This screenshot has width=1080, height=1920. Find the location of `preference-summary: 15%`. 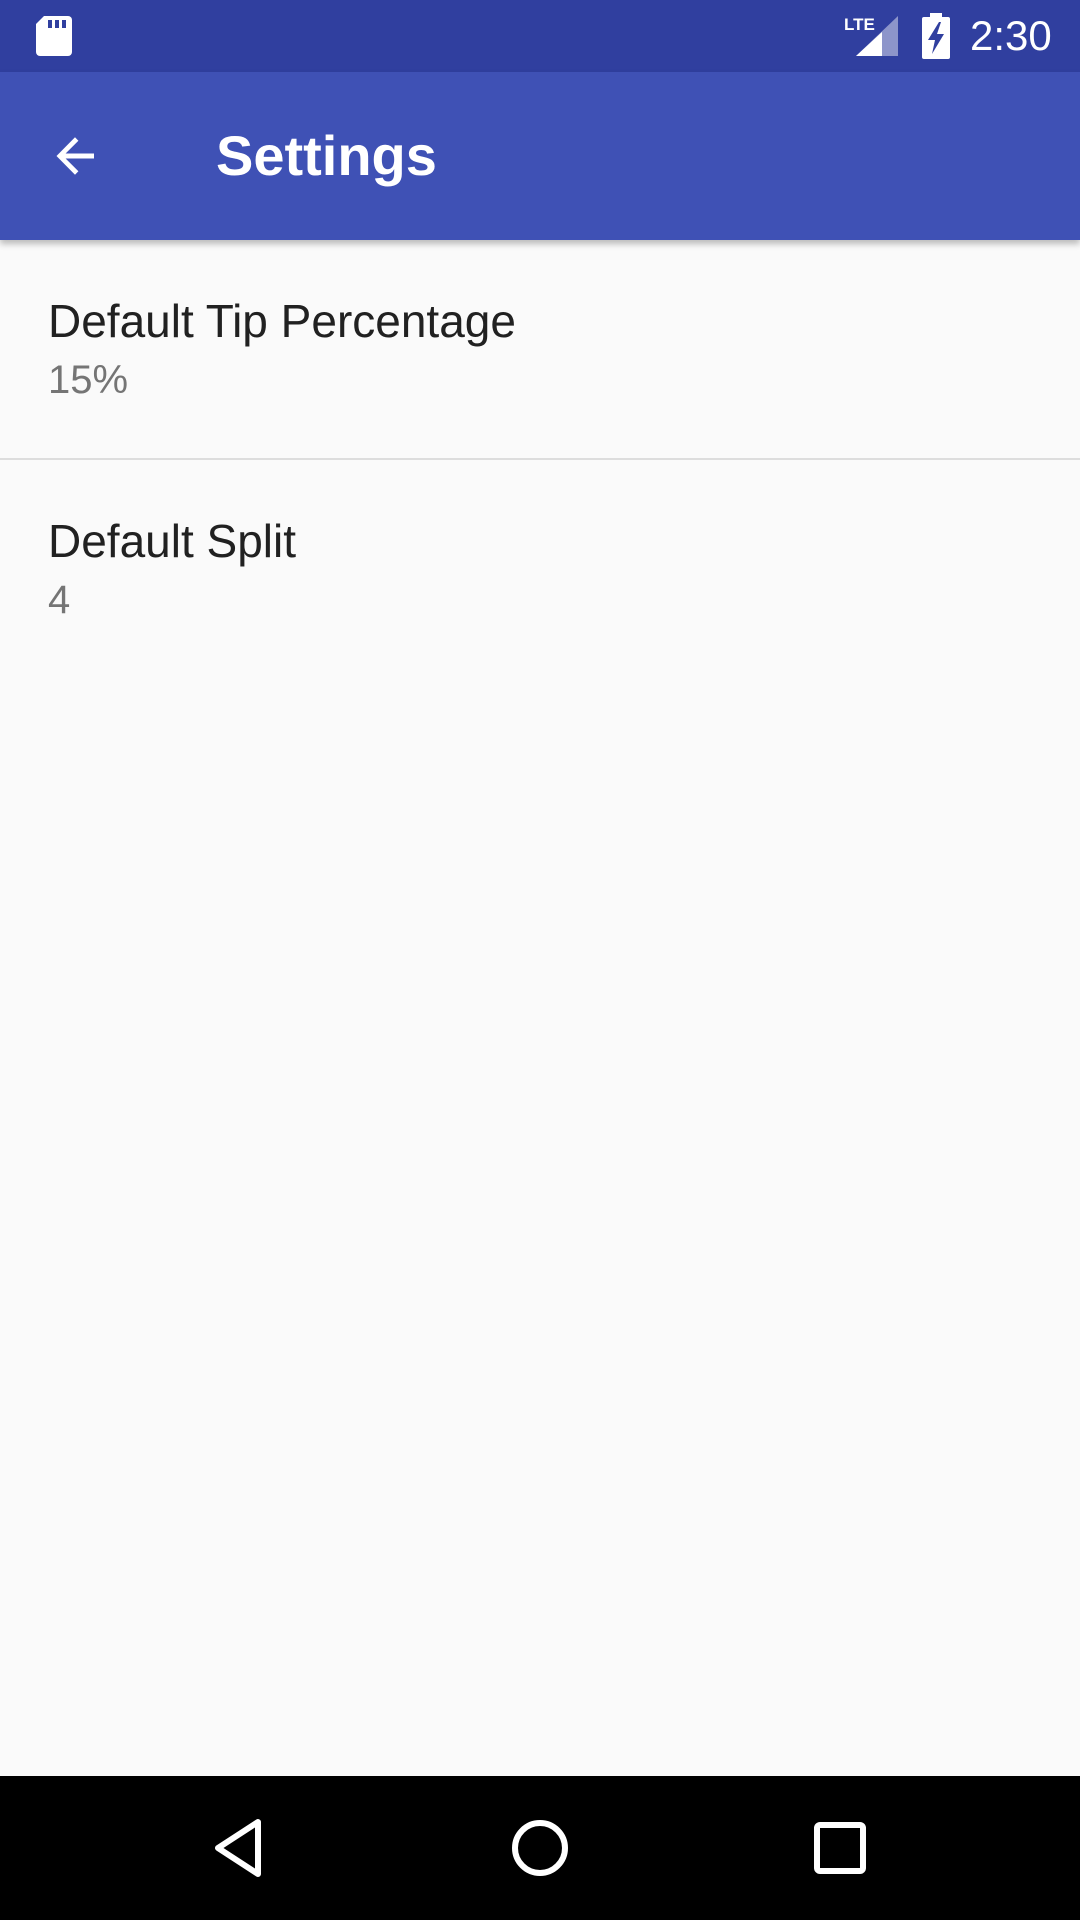

preference-summary: 15% is located at coordinates (88, 380).